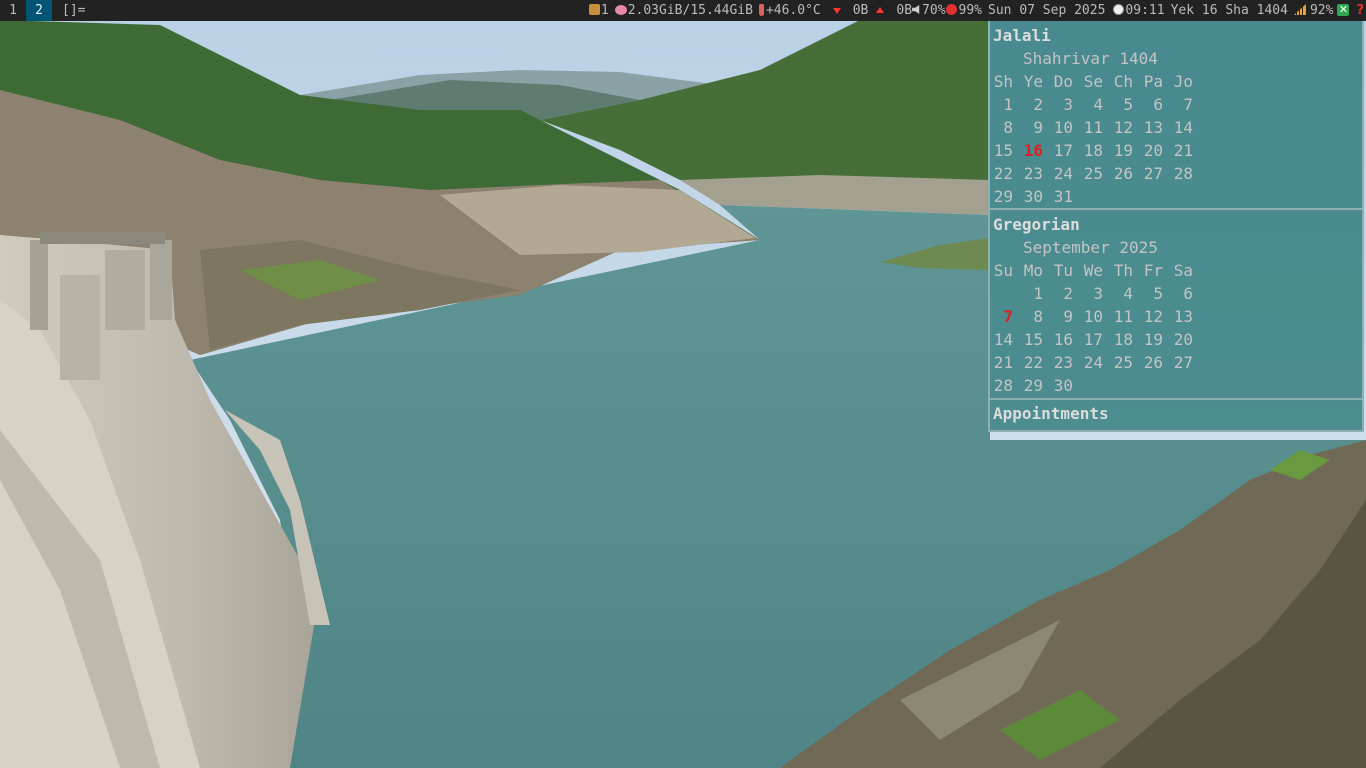 This screenshot has height=768, width=1366. I want to click on weekday-label: Su, so click(1003, 270).